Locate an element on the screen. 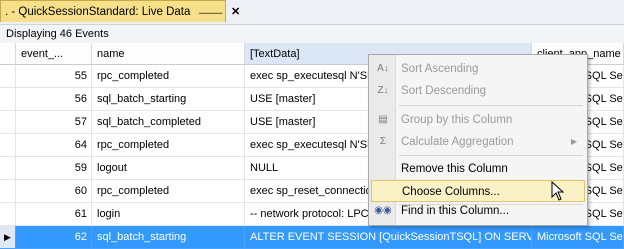  sort-descending-icon: Z↓ is located at coordinates (383, 90).